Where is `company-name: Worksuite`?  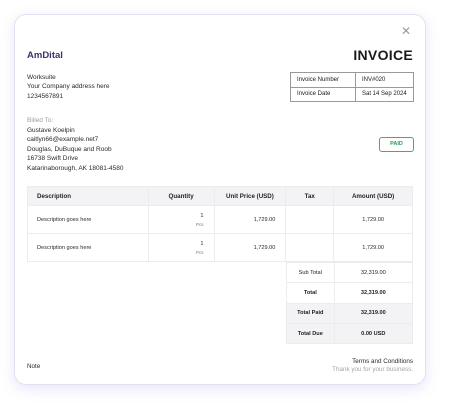
company-name: Worksuite is located at coordinates (41, 77).